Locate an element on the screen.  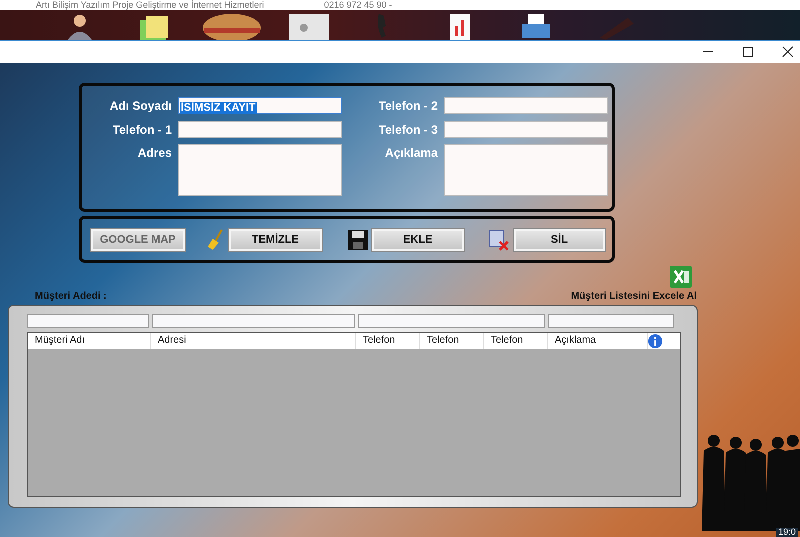
person-icon is located at coordinates (80, 26).